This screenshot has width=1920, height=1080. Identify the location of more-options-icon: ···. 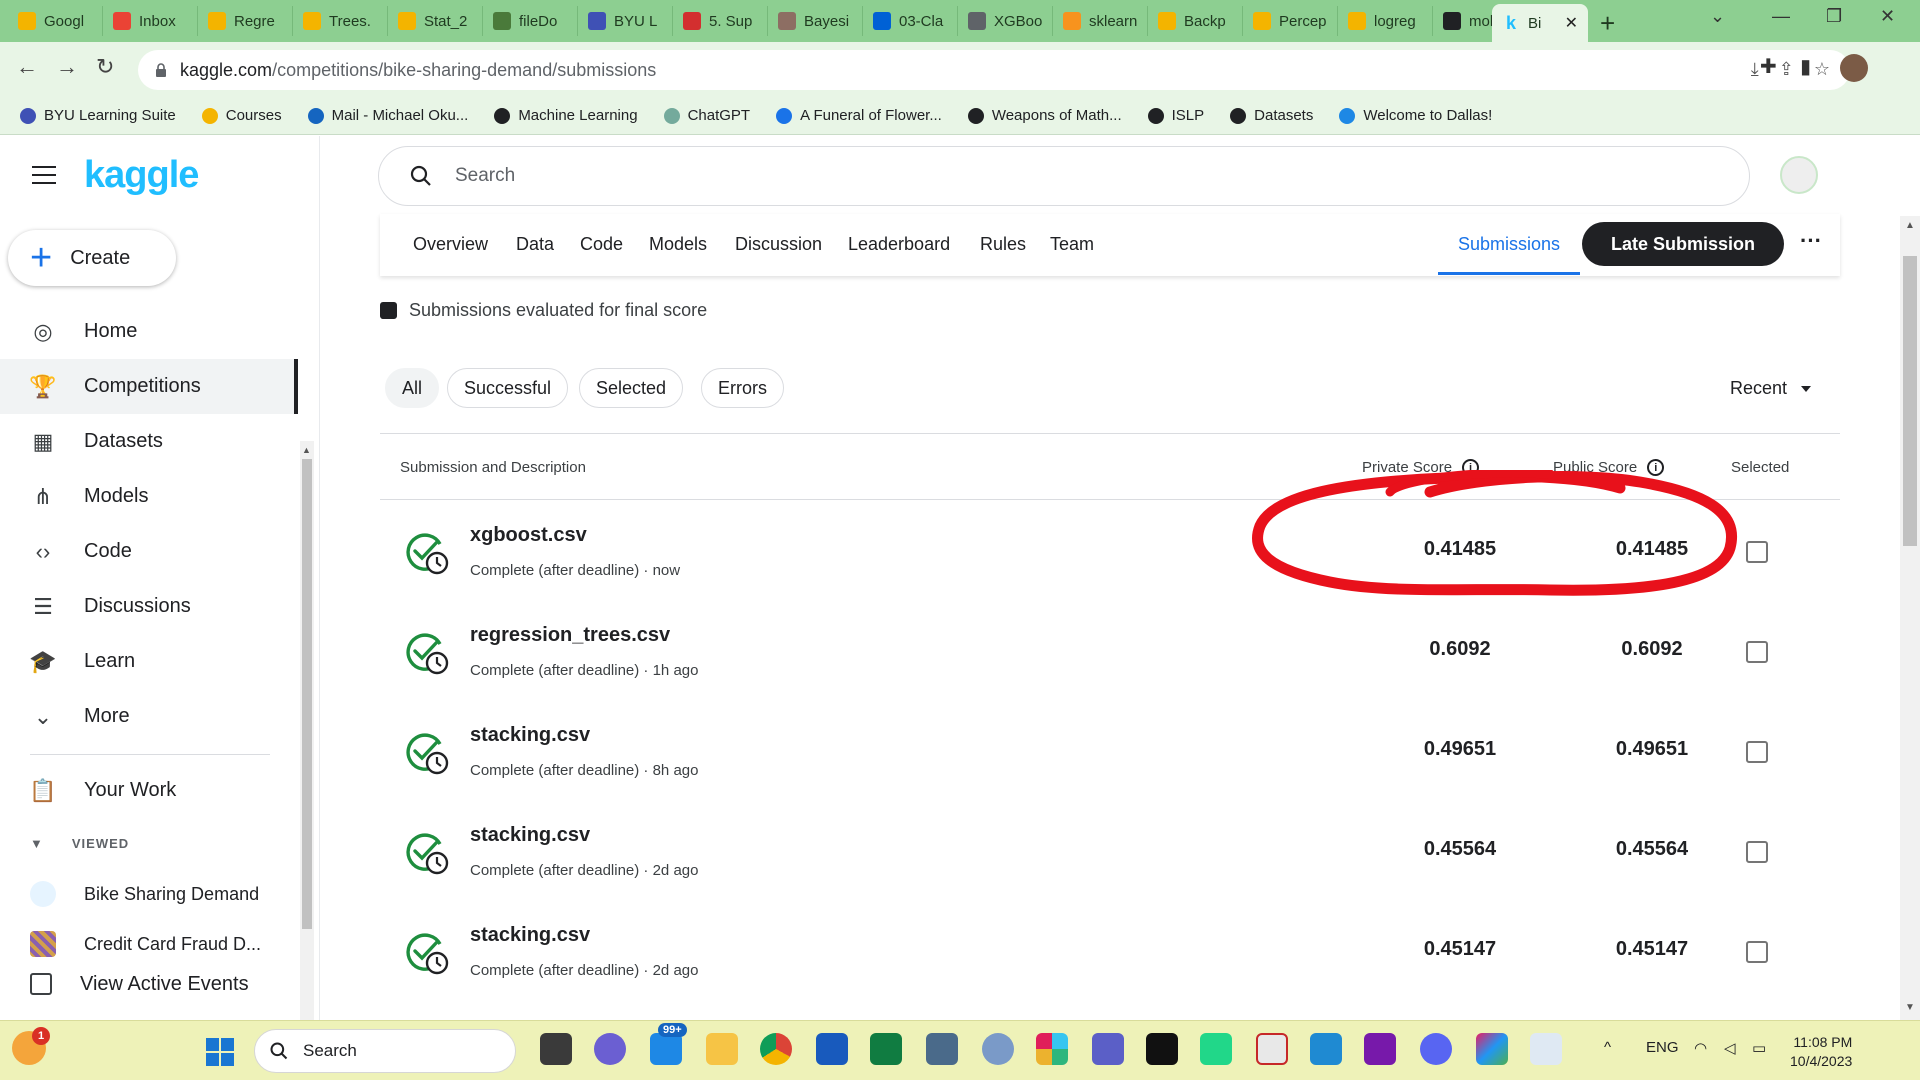
(1811, 241).